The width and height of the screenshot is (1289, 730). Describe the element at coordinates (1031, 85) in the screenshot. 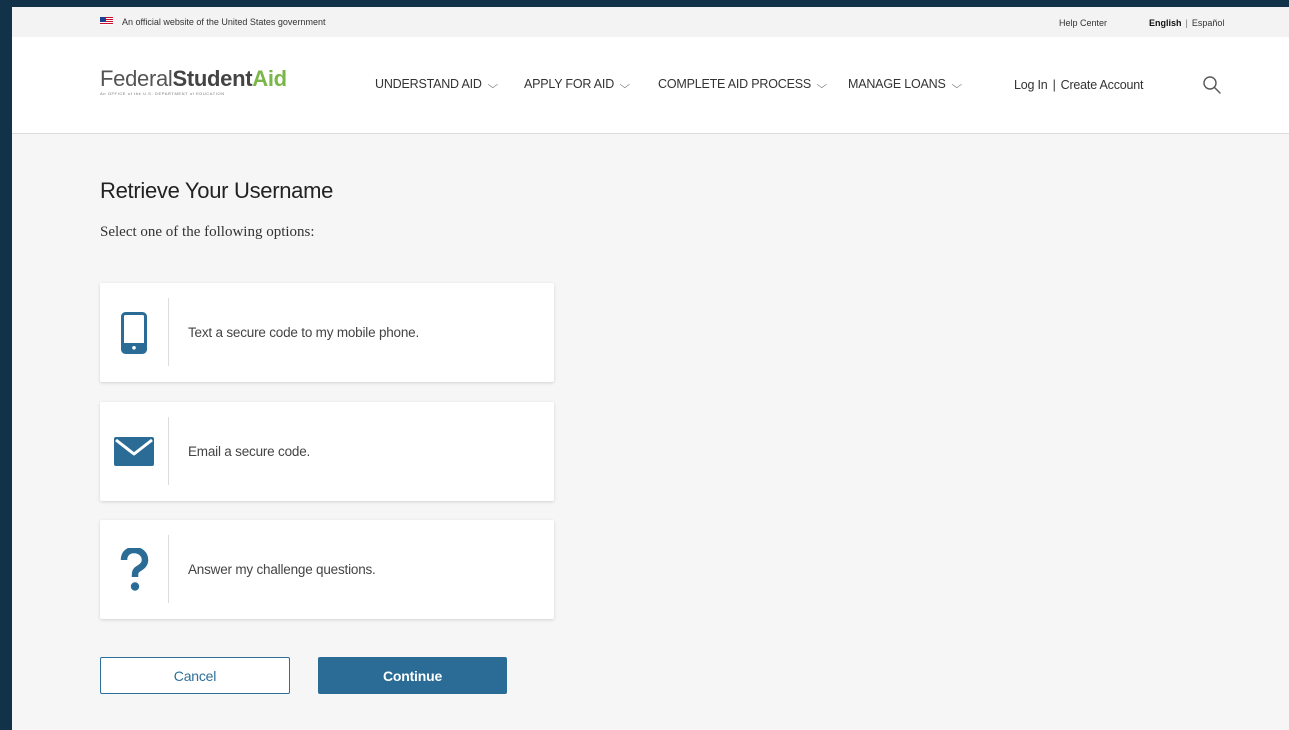

I see `login-link: Log In` at that location.